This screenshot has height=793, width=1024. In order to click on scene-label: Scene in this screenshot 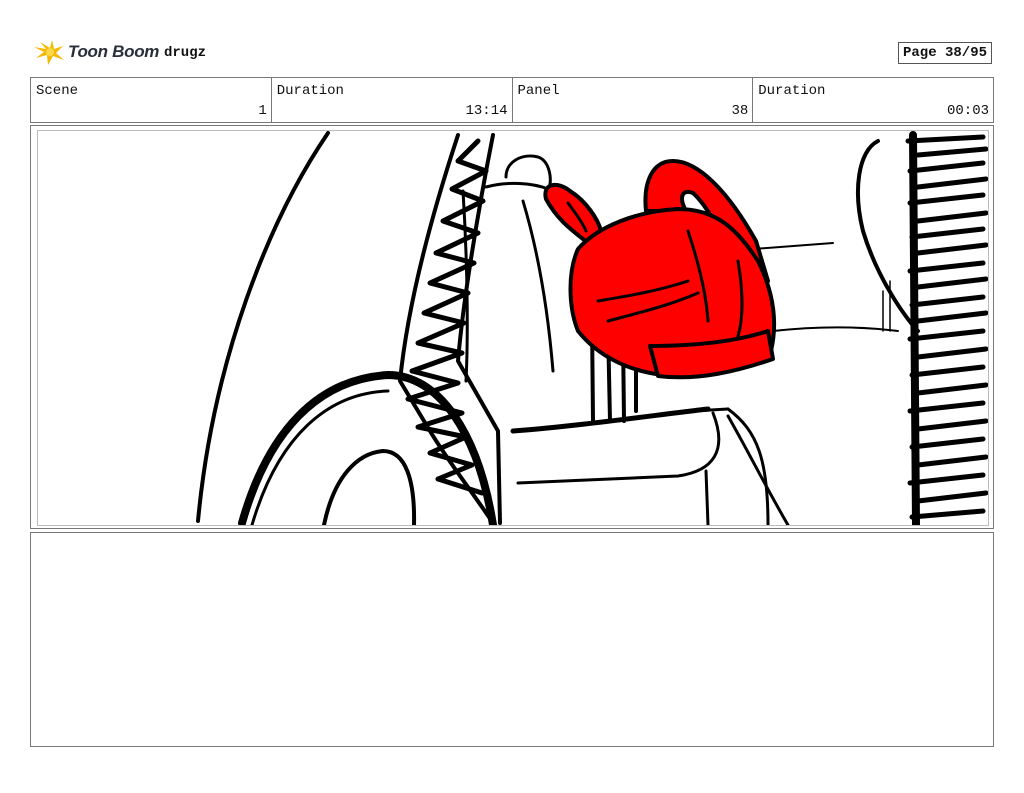, I will do `click(57, 91)`.